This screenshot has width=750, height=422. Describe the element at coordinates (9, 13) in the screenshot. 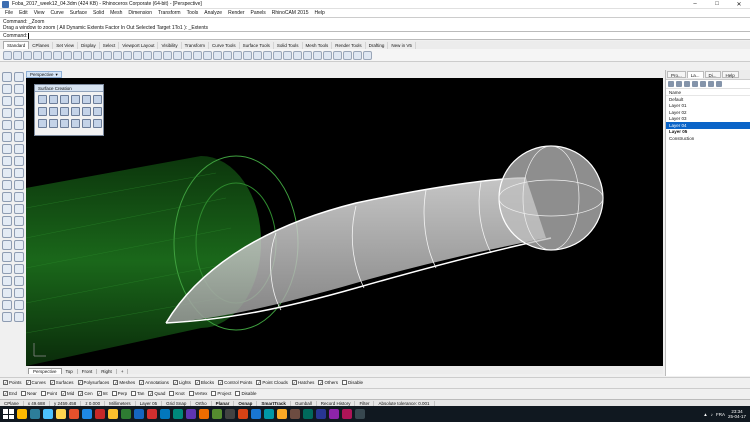

I see `menu-file: File` at that location.